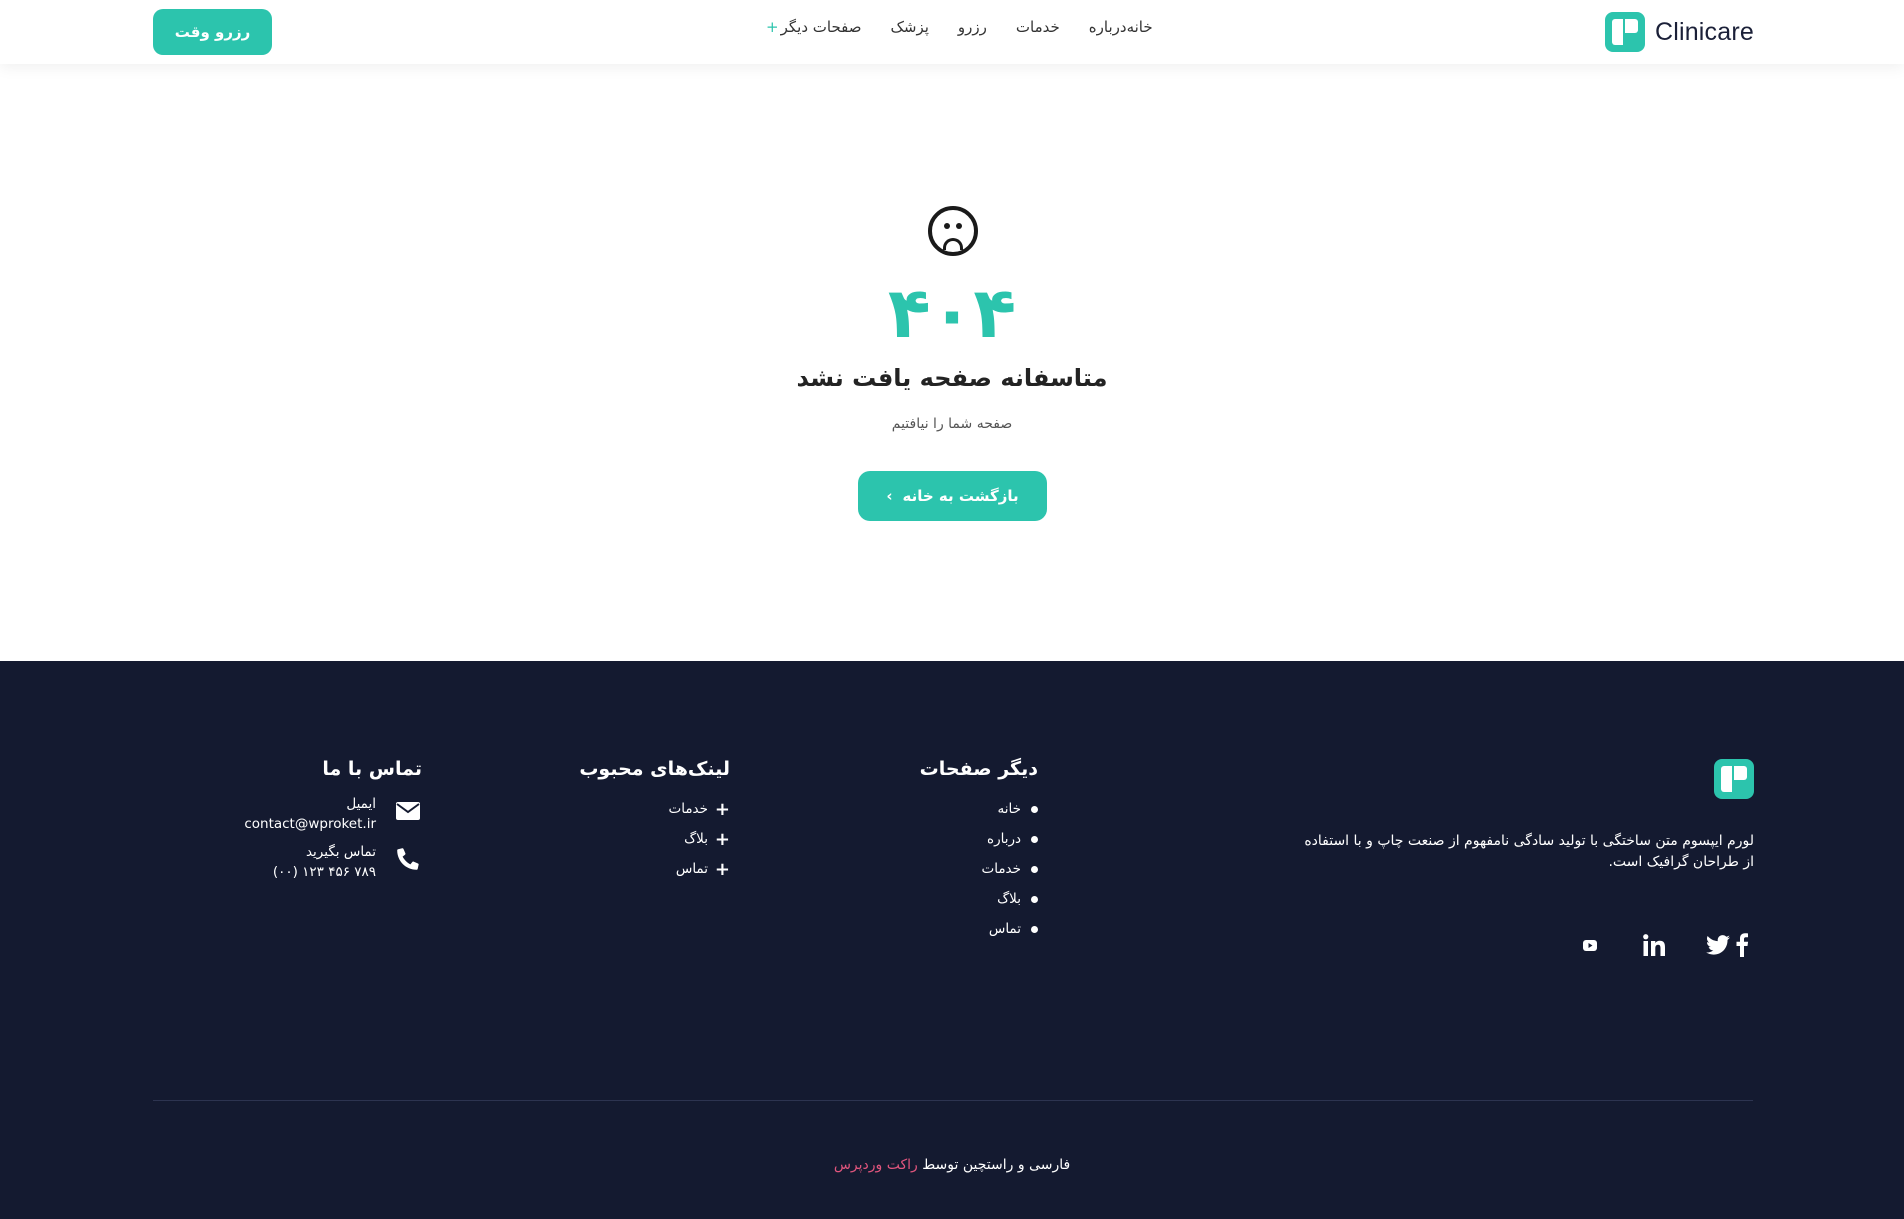  Describe the element at coordinates (979, 929) in the screenshot. I see `footer-link-contact: تماس` at that location.